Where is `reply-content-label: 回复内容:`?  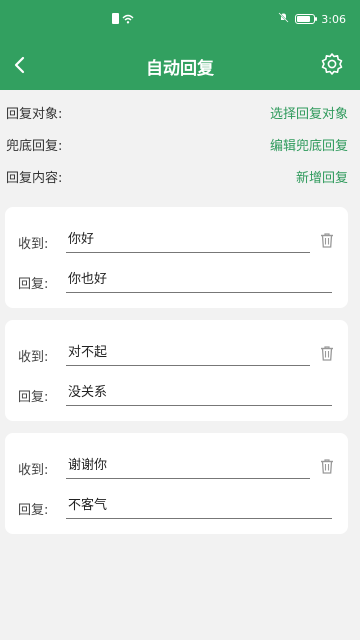 reply-content-label: 回复内容: is located at coordinates (34, 178).